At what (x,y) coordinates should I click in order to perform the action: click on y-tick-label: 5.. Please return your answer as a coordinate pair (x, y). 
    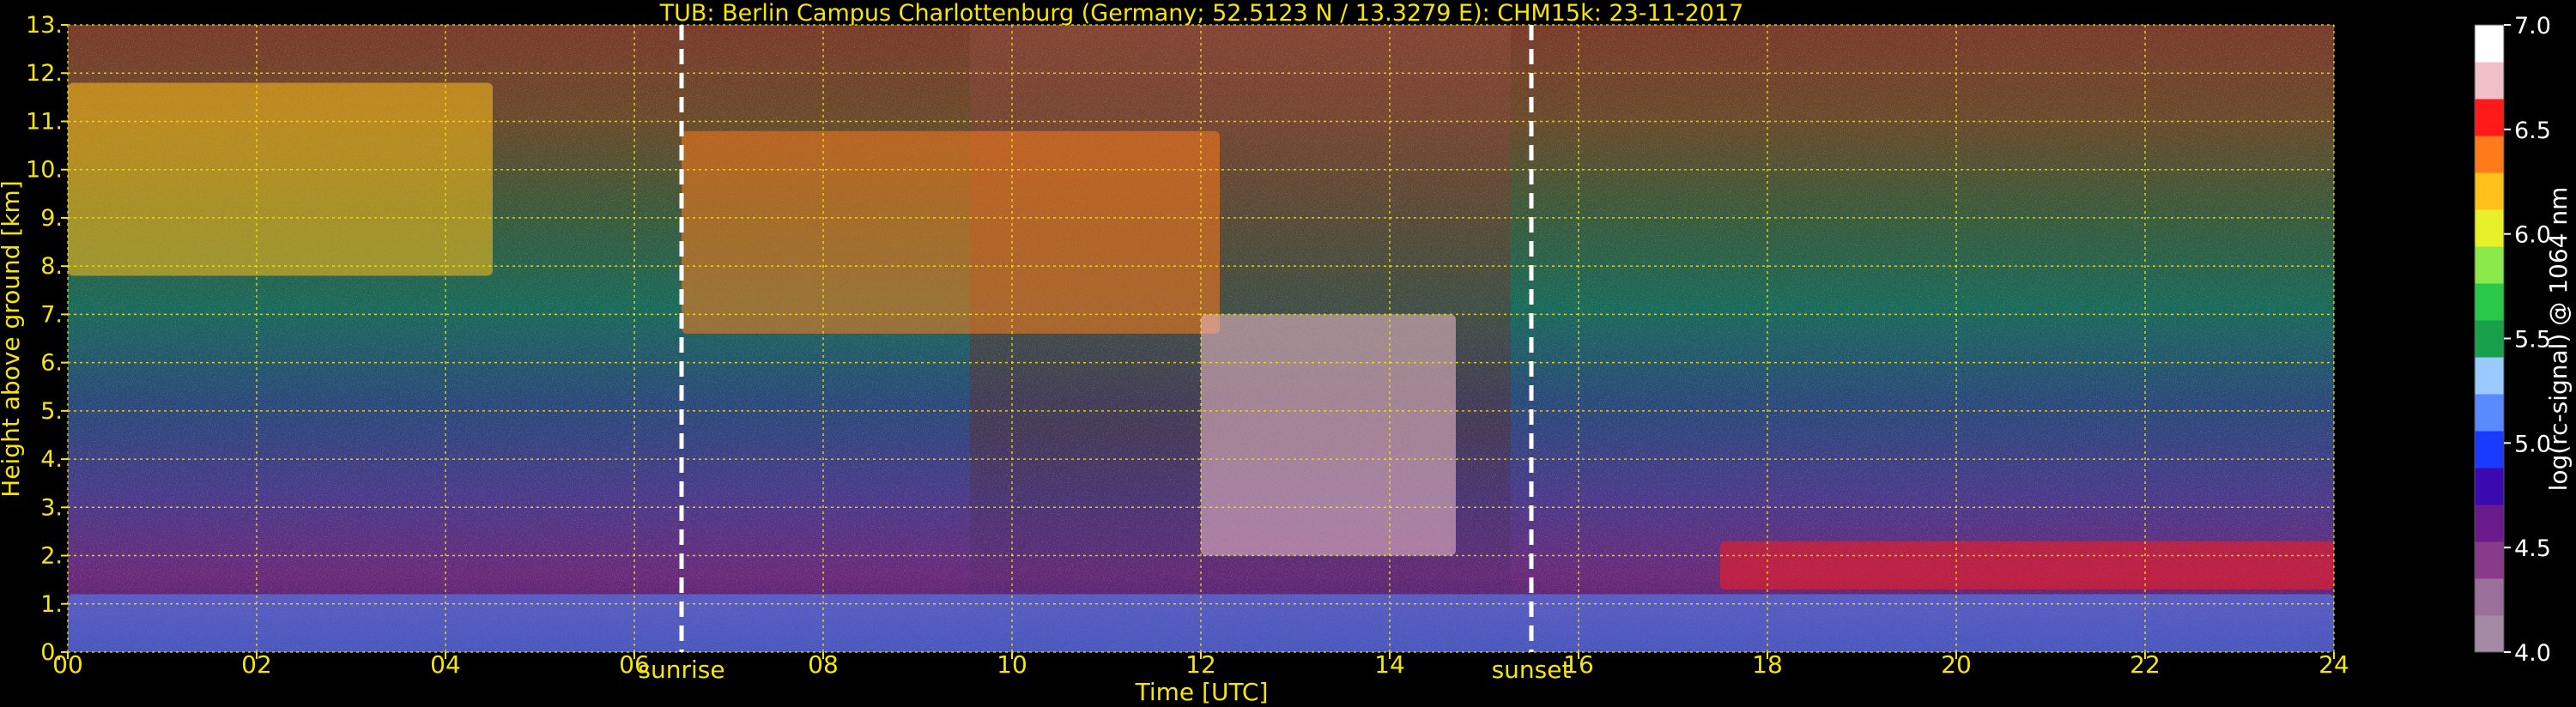
    Looking at the image, I should click on (51, 411).